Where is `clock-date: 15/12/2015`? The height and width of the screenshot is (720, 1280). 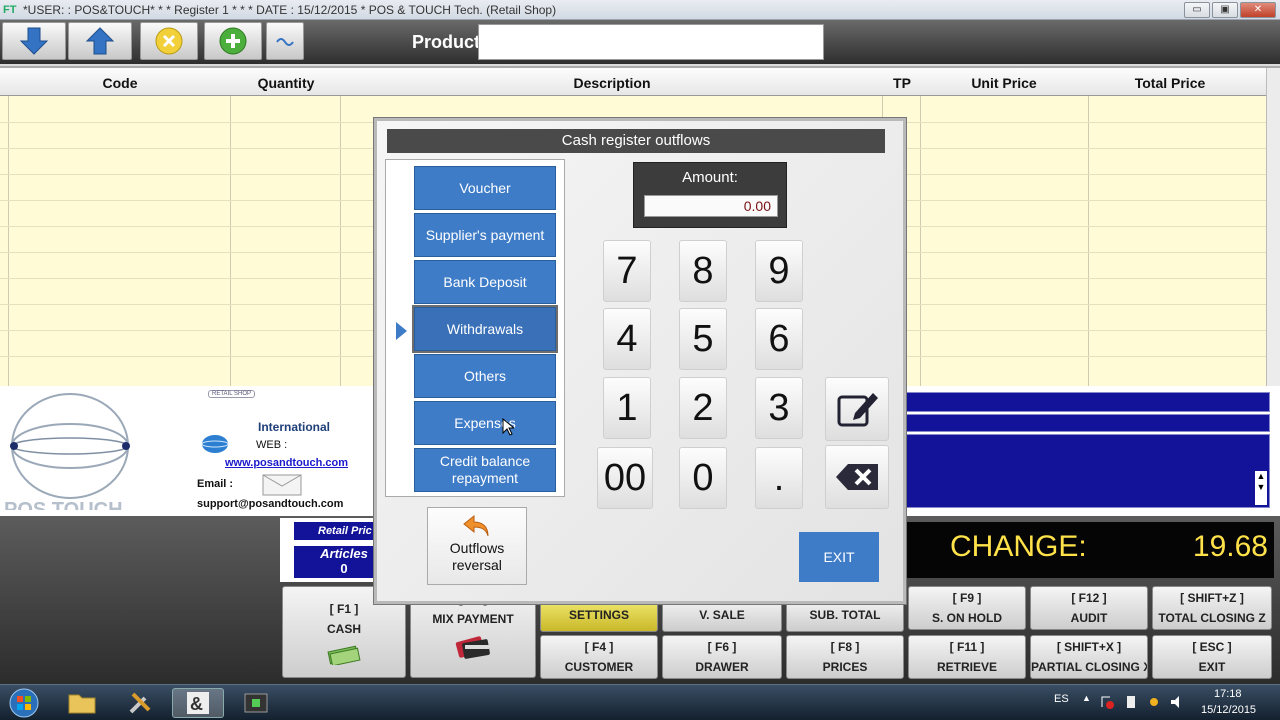 clock-date: 15/12/2015 is located at coordinates (1228, 710).